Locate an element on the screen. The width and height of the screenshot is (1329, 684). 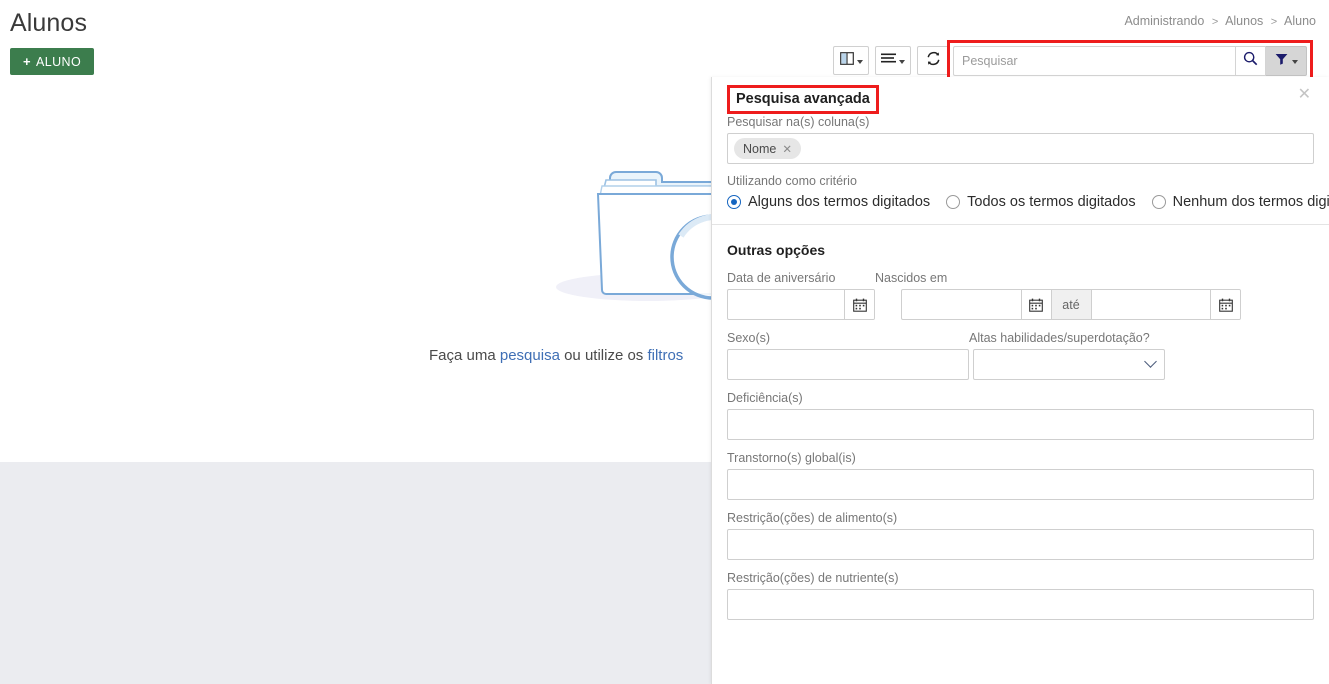
list-density-icon is located at coordinates (888, 61).